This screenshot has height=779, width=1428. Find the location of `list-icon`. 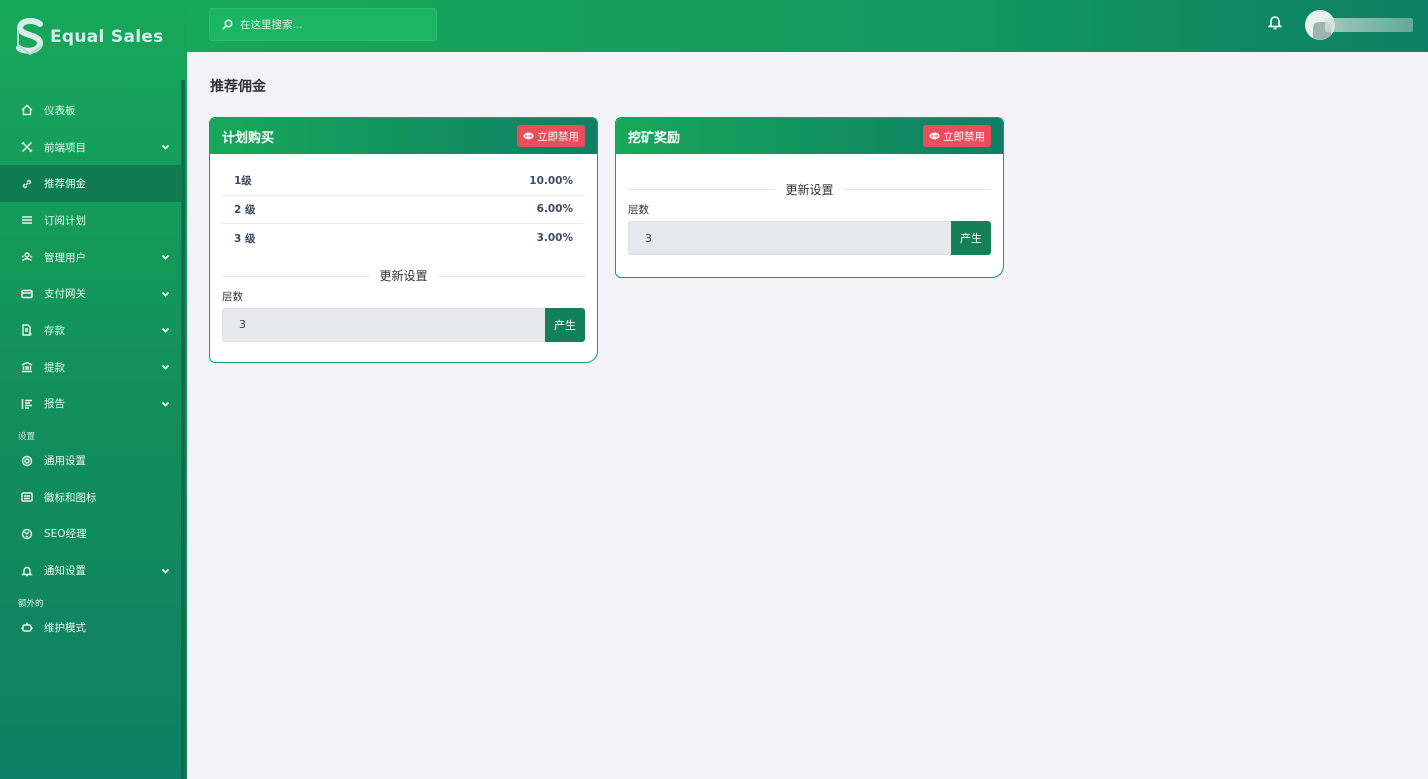

list-icon is located at coordinates (26, 220).